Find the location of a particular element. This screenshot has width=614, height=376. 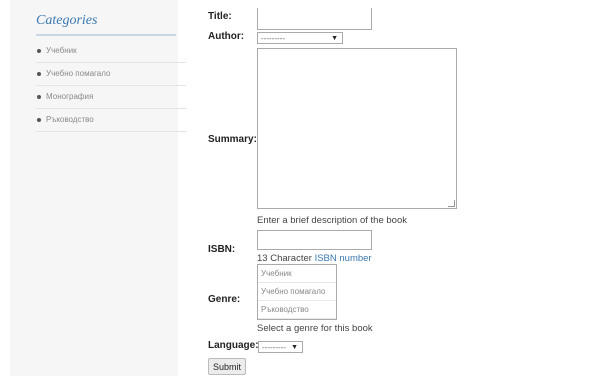

language-label: Language: is located at coordinates (233, 345).